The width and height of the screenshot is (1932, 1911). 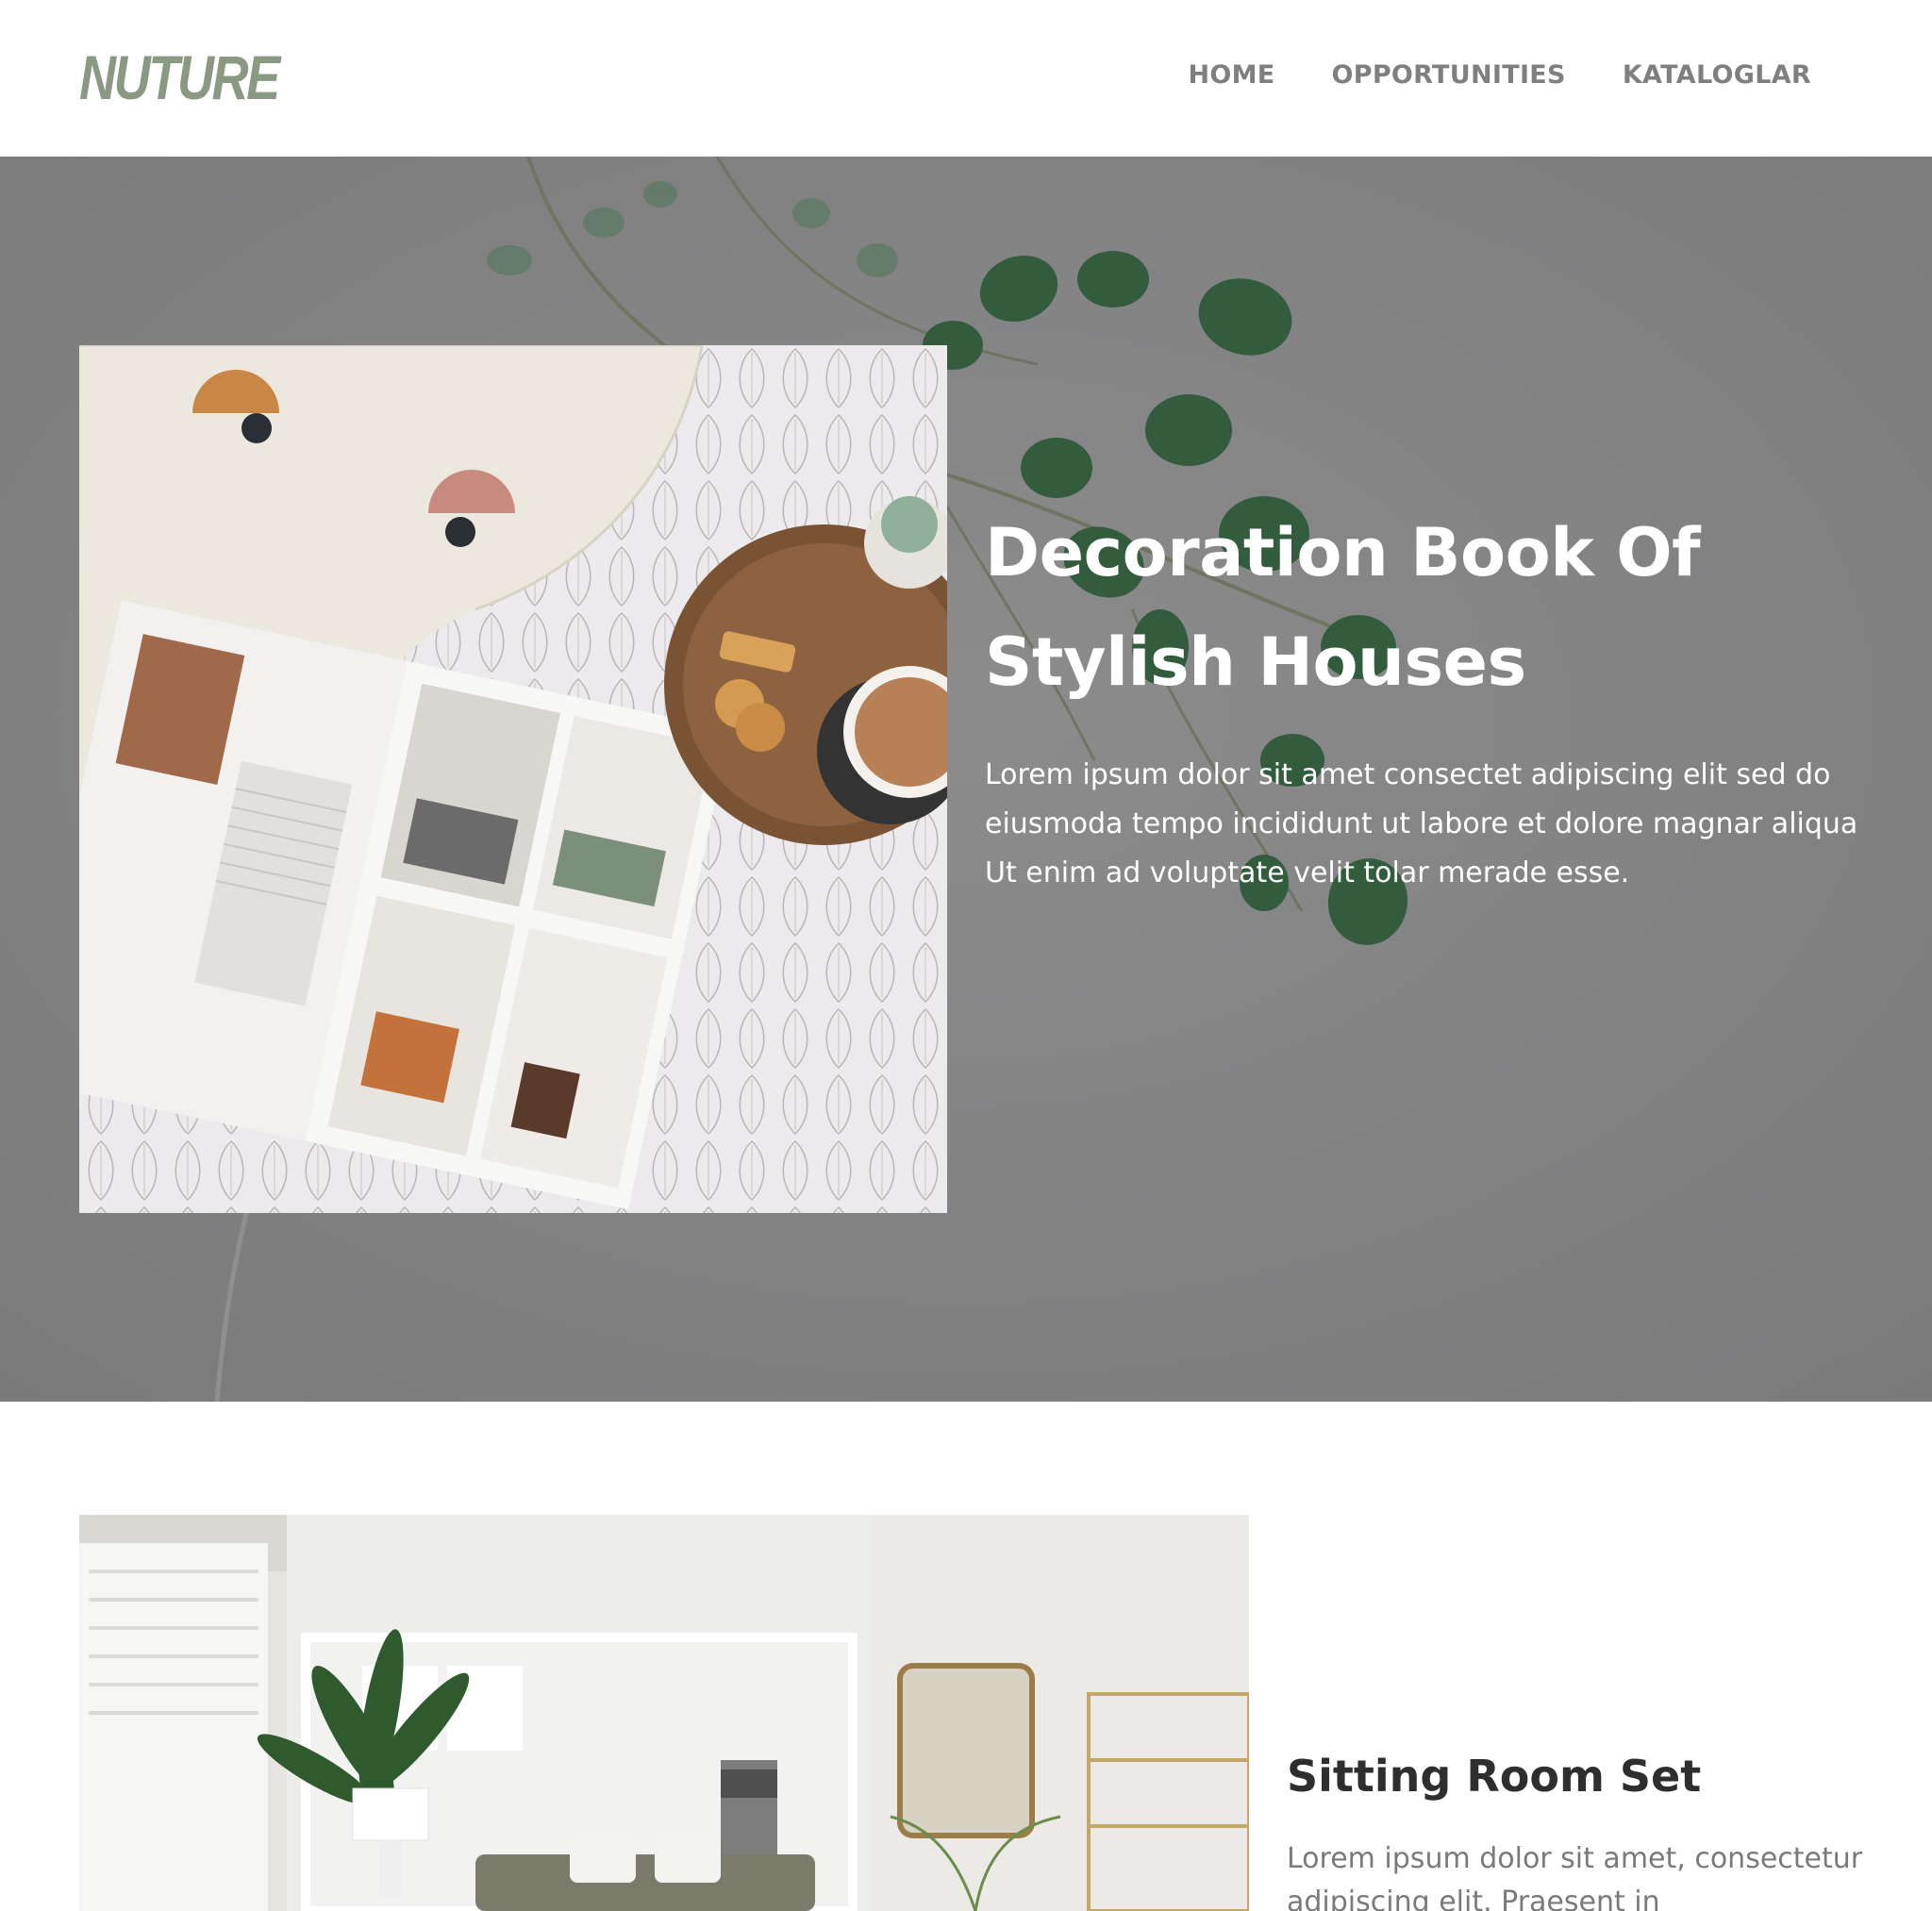 What do you see at coordinates (664, 1713) in the screenshot?
I see `sitting-room-photo` at bounding box center [664, 1713].